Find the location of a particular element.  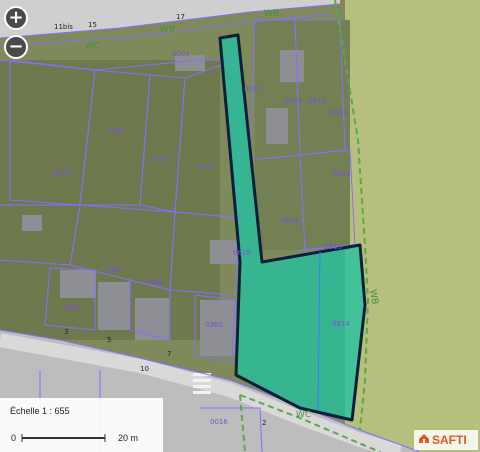

scale-bar: Échelle 1 : 655 0 20 m is located at coordinates (81, 425).